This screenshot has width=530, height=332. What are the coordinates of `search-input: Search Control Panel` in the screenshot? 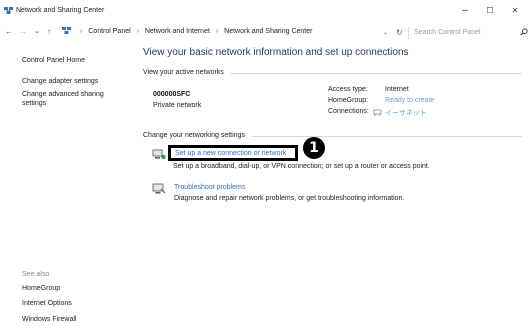 It's located at (469, 33).